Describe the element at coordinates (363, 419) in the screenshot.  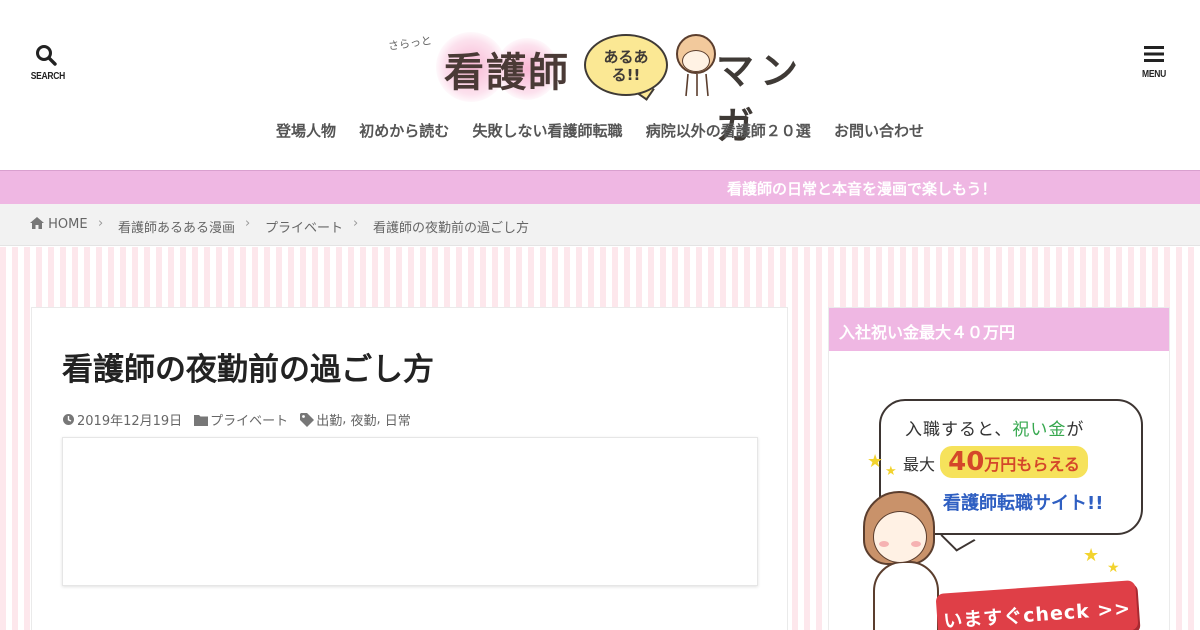
I see `tag-link: 夜勤` at that location.